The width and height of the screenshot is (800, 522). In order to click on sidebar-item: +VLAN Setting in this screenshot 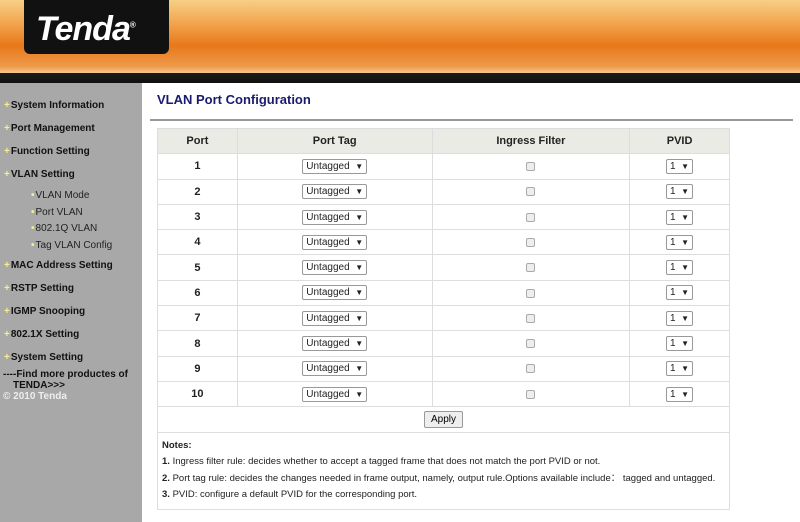, I will do `click(39, 174)`.